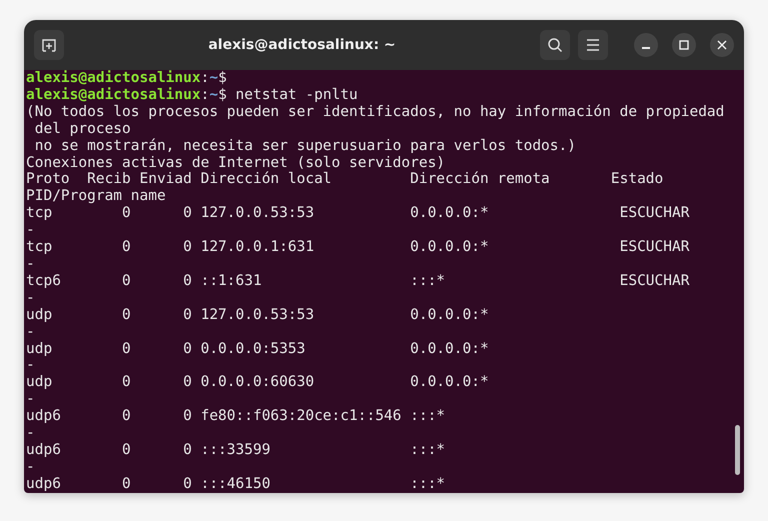 The width and height of the screenshot is (768, 521). What do you see at coordinates (257, 315) in the screenshot?
I see `output-line: udp 0 0 127.0.0.53:53 0.0.0.0:*` at bounding box center [257, 315].